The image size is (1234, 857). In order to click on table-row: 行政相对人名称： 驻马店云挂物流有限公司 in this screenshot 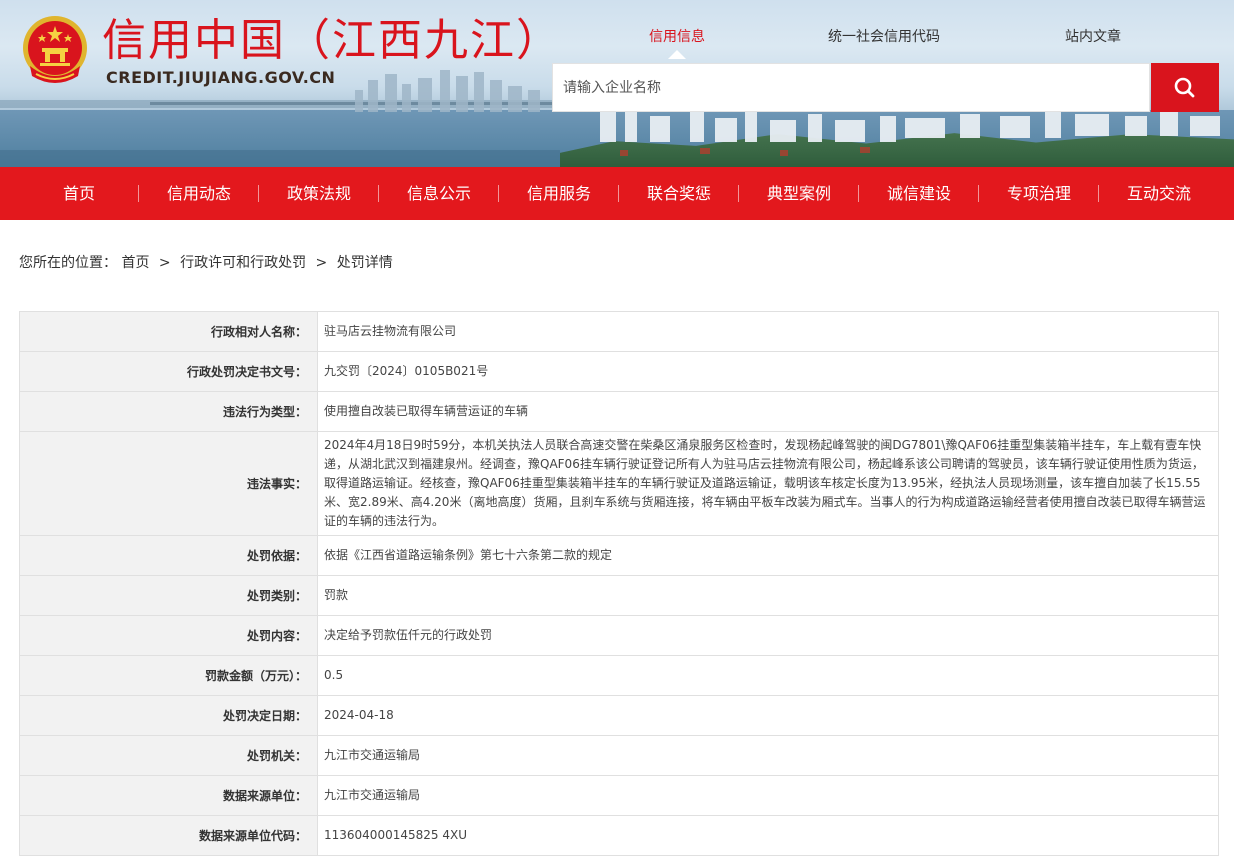, I will do `click(619, 331)`.